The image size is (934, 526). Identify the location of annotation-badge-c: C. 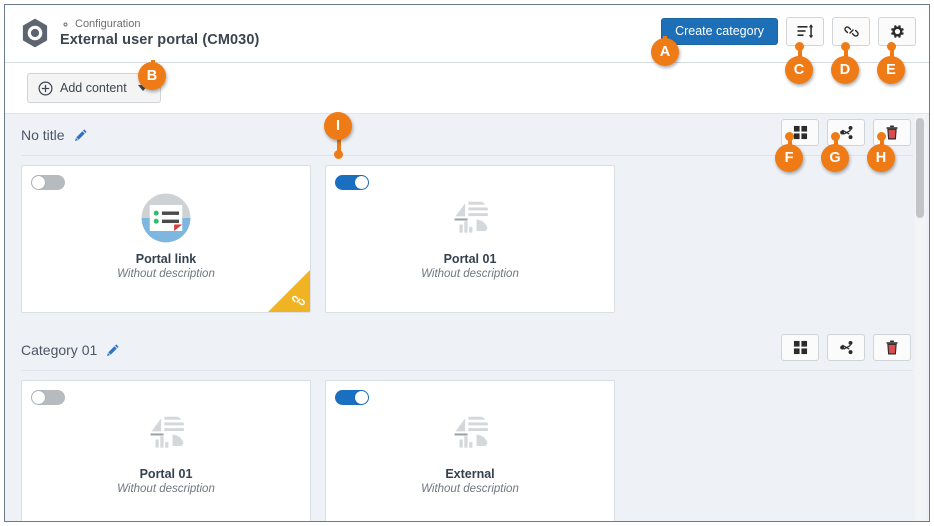
(799, 70).